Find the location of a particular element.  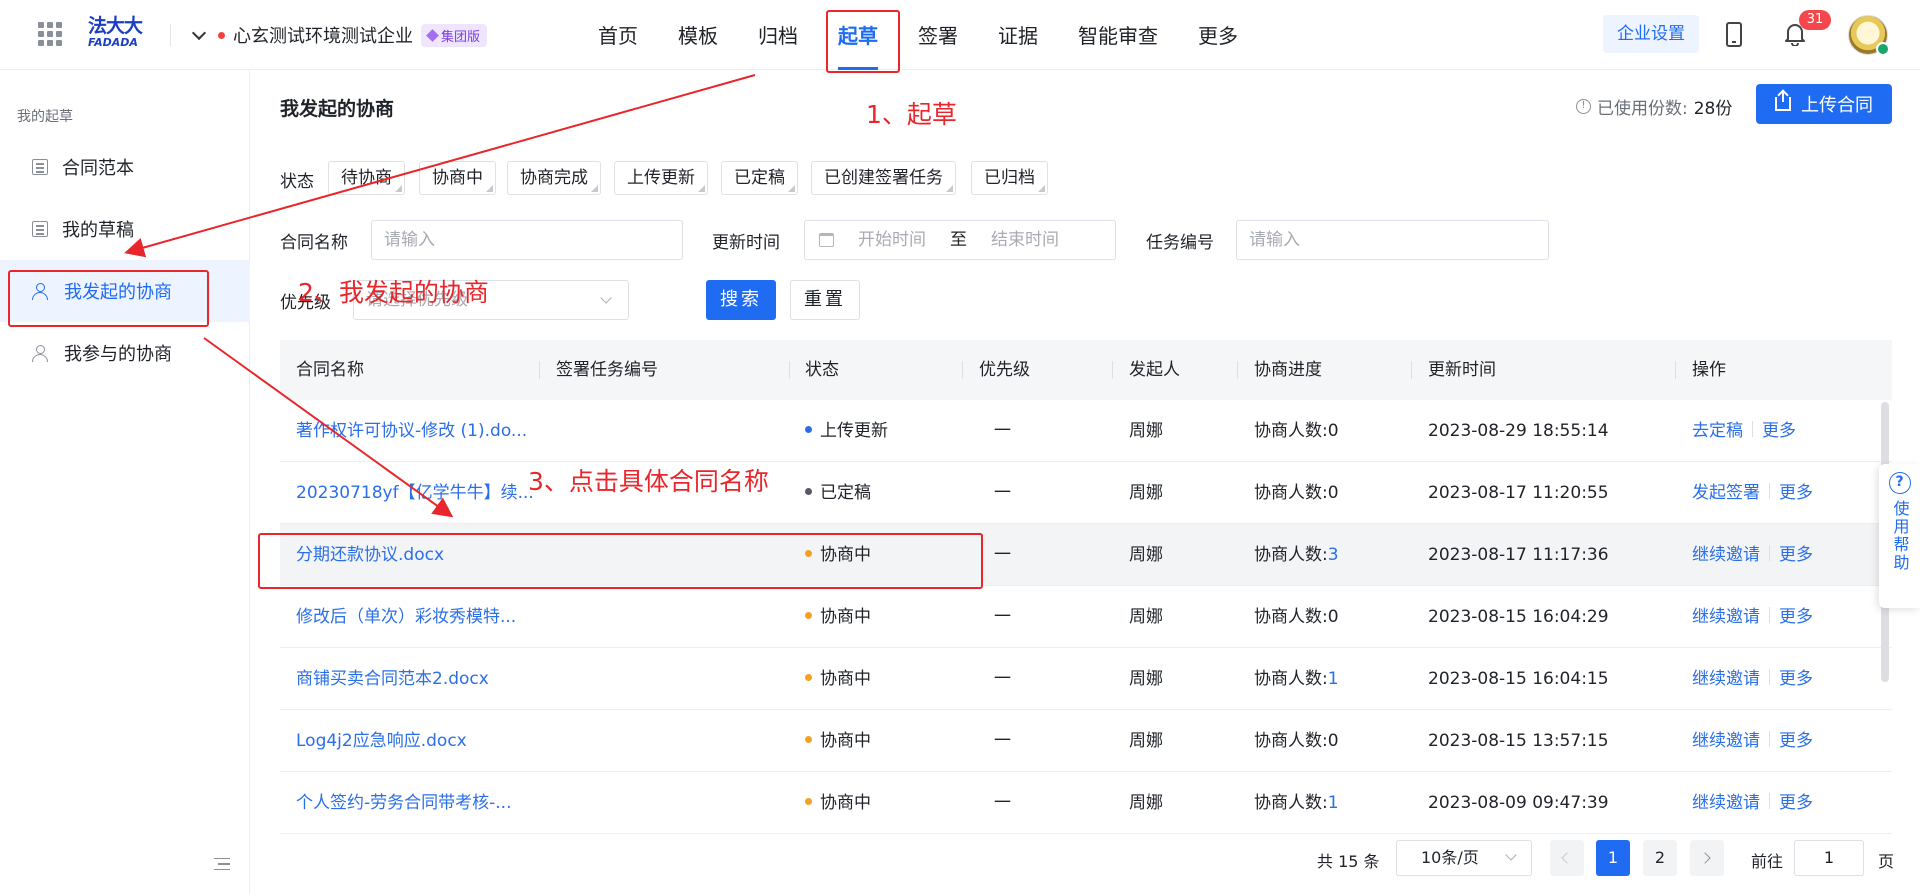

mobile-icon is located at coordinates (1734, 34).